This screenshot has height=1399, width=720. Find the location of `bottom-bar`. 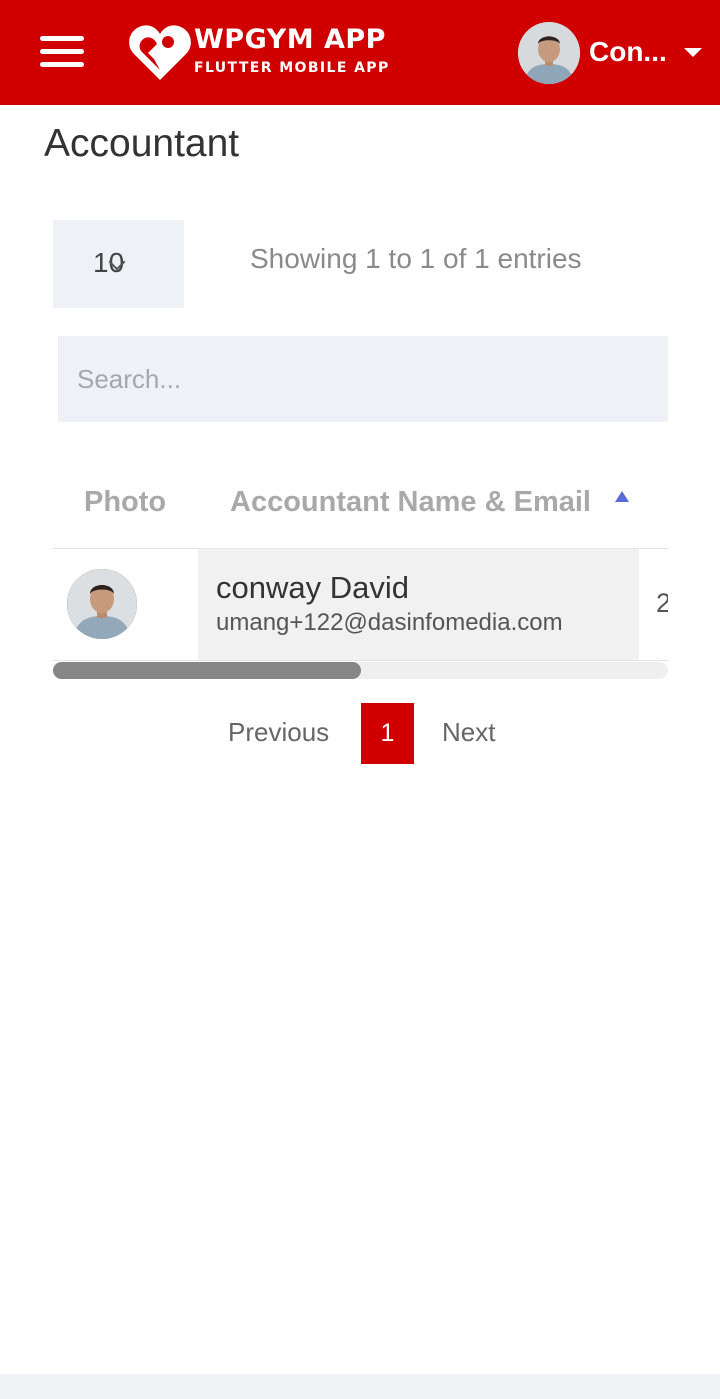

bottom-bar is located at coordinates (360, 1386).